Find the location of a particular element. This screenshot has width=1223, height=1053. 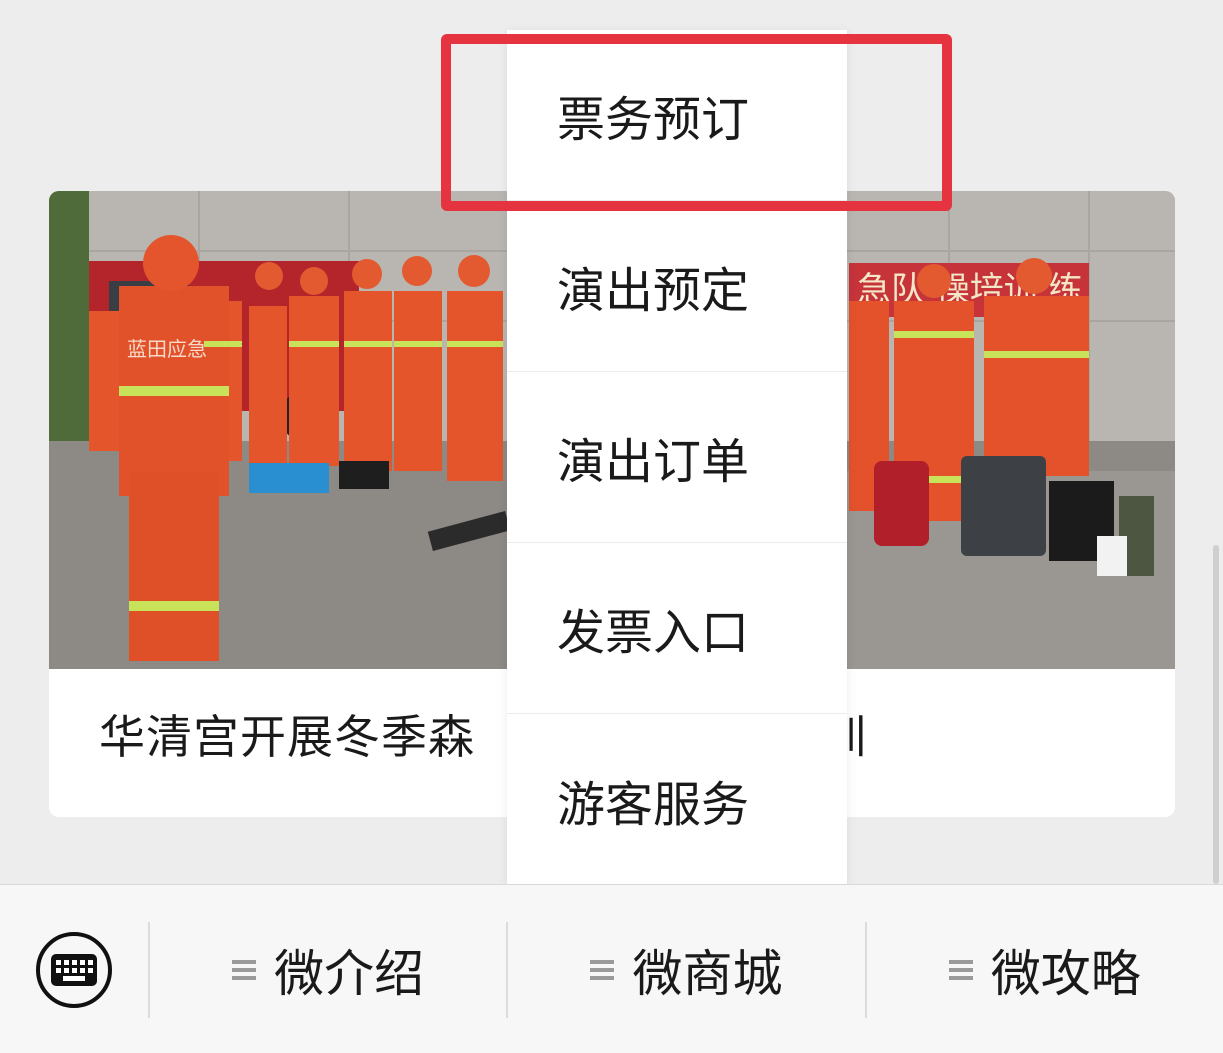

tab-intro: 微介绍 is located at coordinates (328, 969).